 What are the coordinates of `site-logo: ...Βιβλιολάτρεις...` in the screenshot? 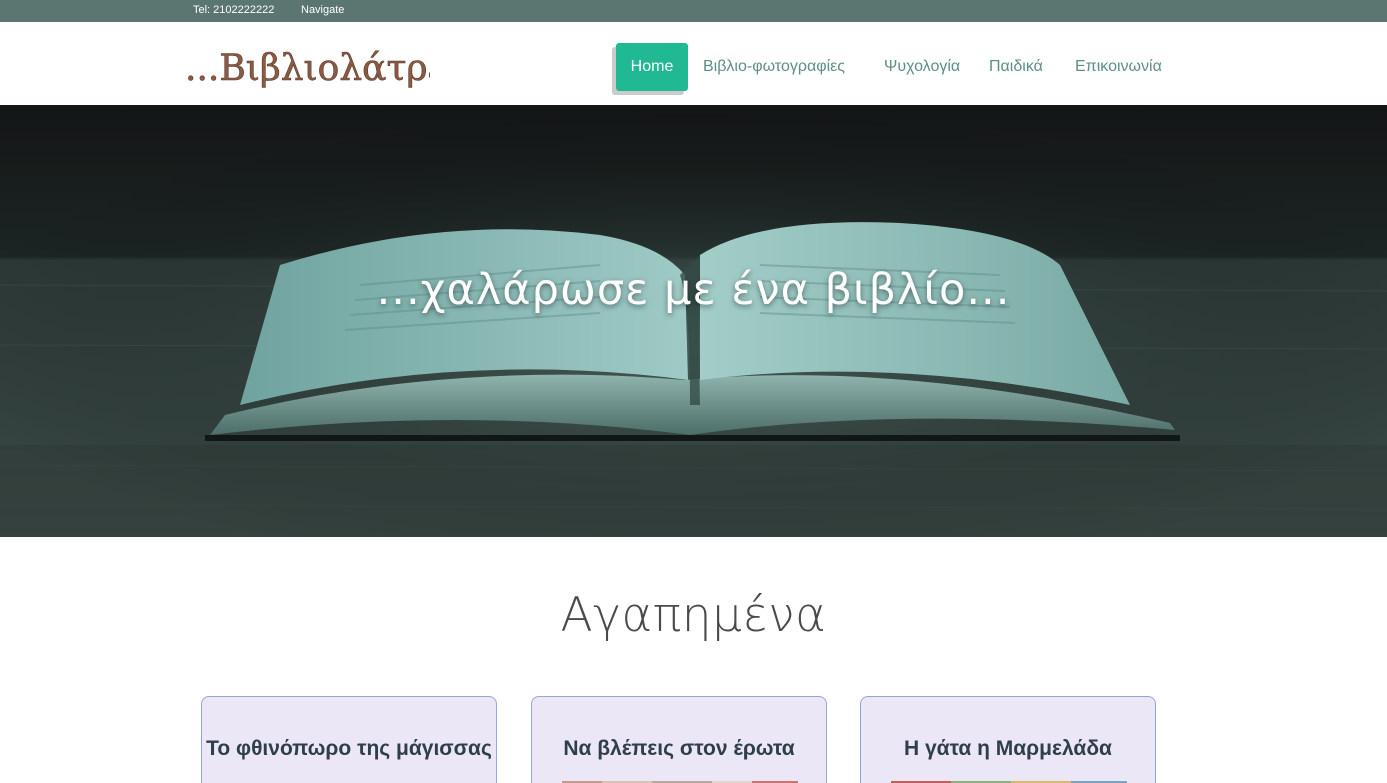 It's located at (350, 65).